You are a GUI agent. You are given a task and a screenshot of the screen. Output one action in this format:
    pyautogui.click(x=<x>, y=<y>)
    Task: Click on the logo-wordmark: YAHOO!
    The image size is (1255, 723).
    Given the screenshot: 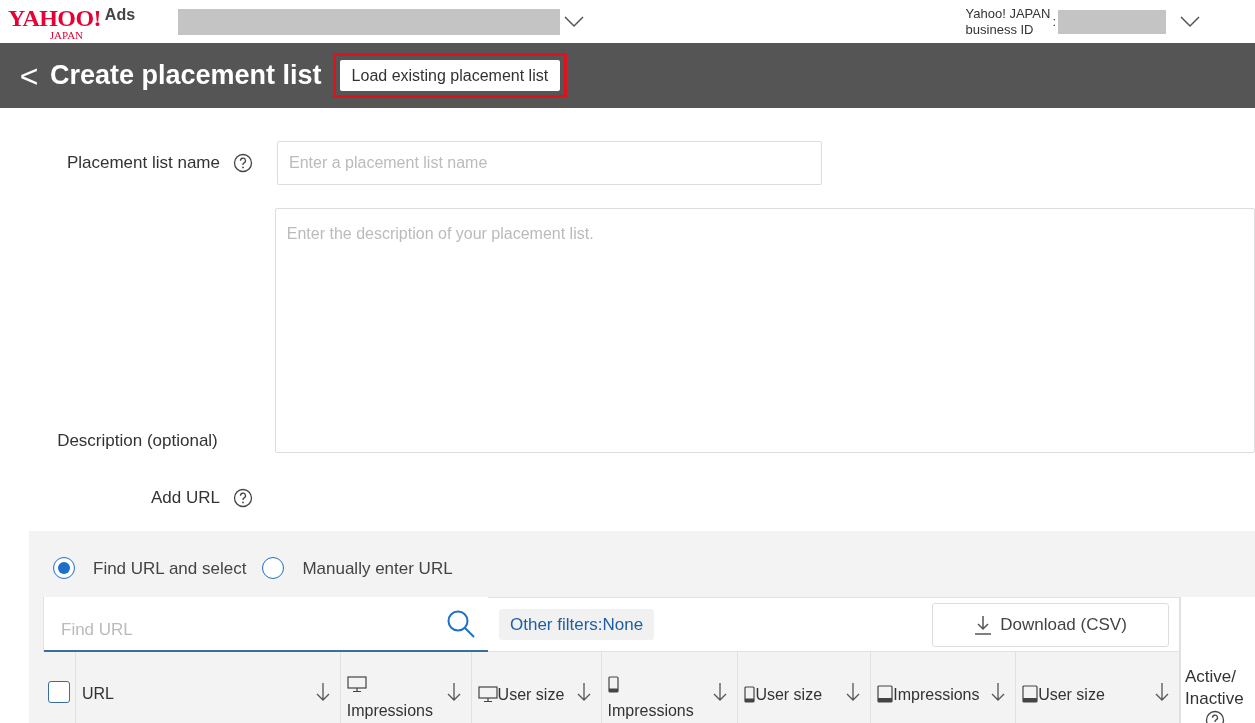 What is the action you would take?
    pyautogui.click(x=54, y=17)
    